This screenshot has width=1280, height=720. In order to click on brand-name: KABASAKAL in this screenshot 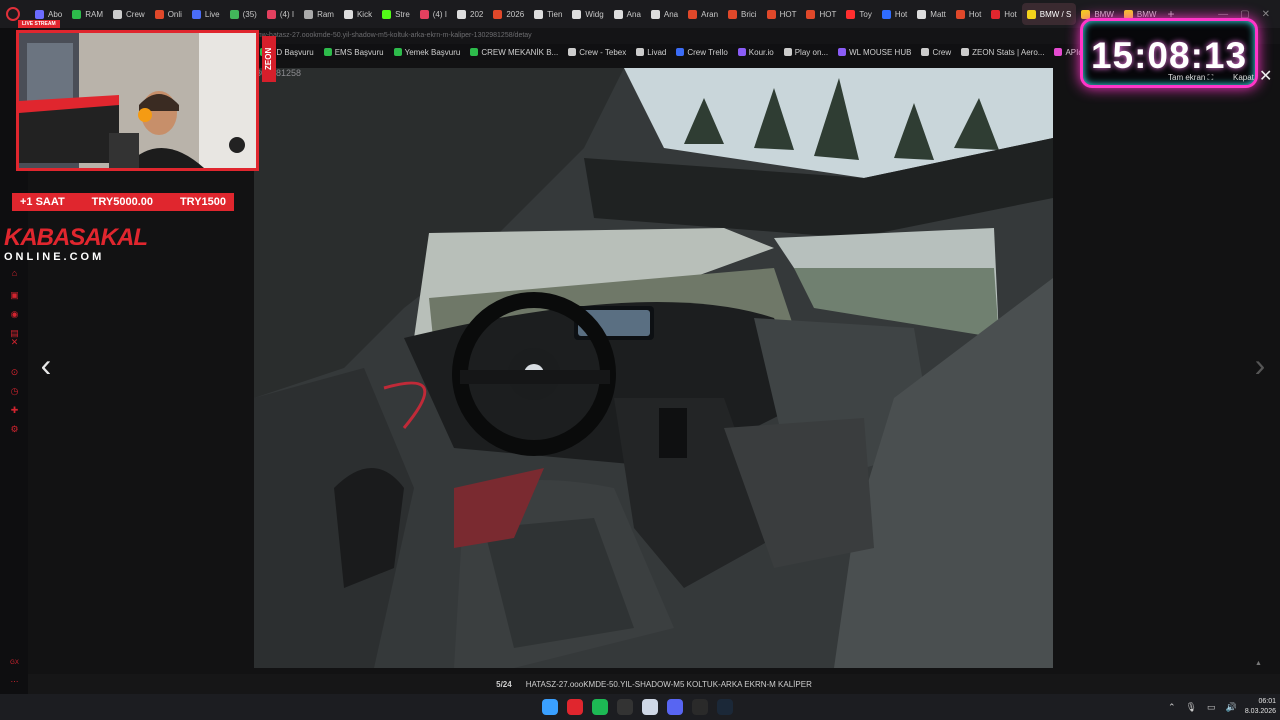, I will do `click(76, 237)`.